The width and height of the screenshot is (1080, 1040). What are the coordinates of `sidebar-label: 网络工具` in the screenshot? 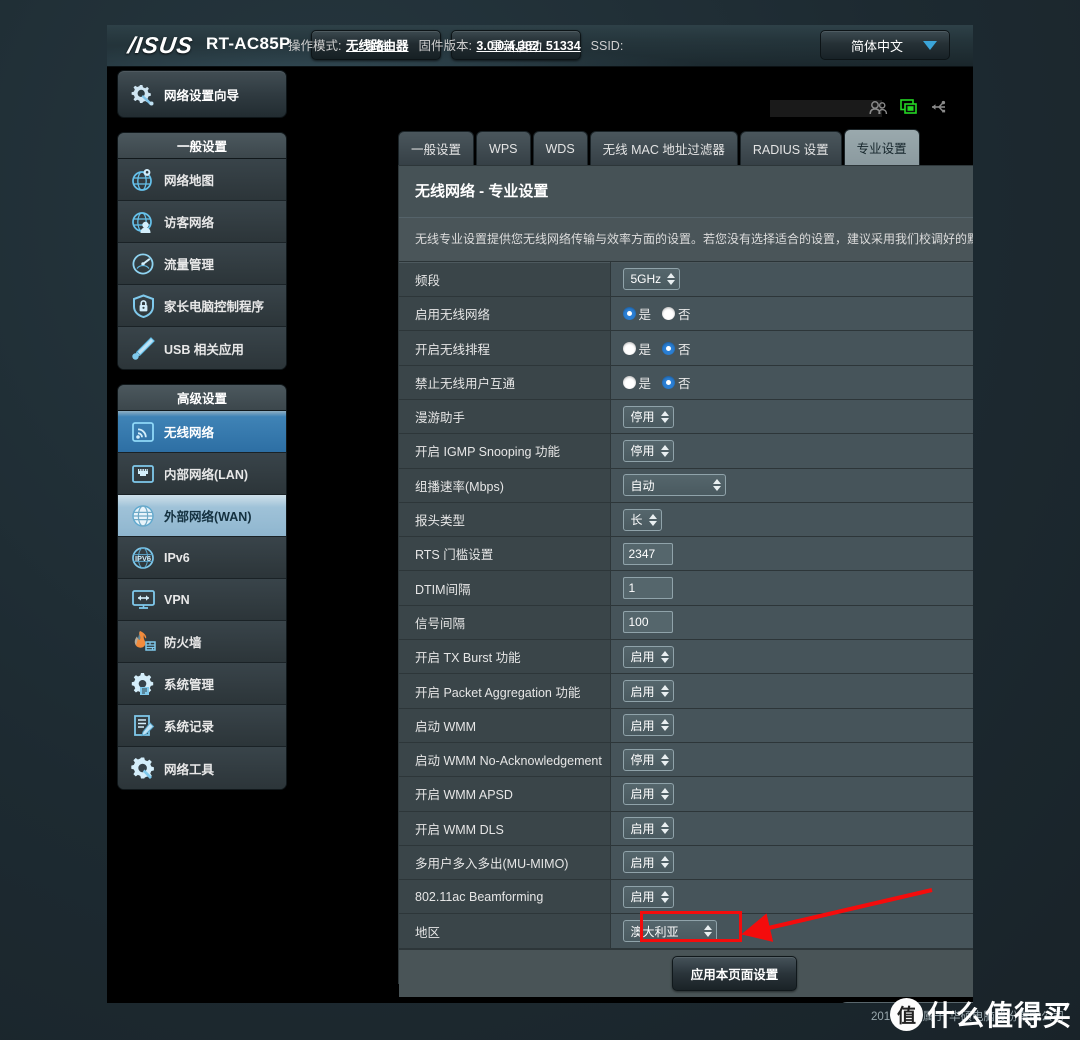 It's located at (189, 769).